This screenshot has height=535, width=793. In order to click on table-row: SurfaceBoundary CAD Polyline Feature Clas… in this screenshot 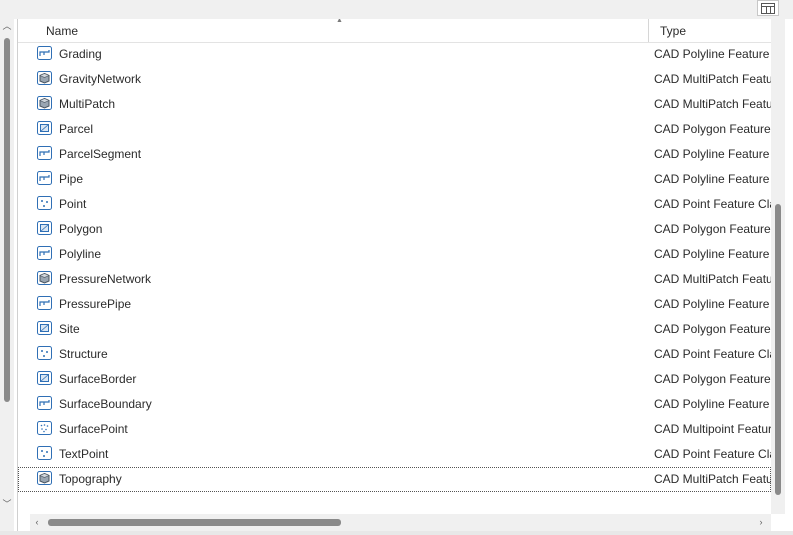, I will do `click(394, 404)`.